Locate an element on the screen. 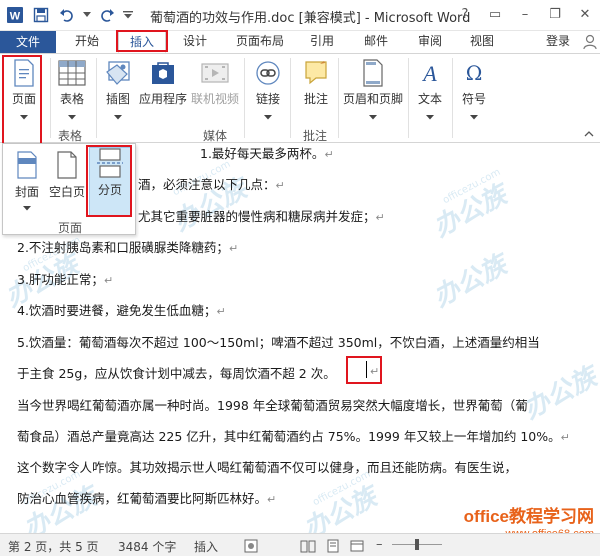 This screenshot has width=600, height=556. svg-text: A is located at coordinates (429, 73).